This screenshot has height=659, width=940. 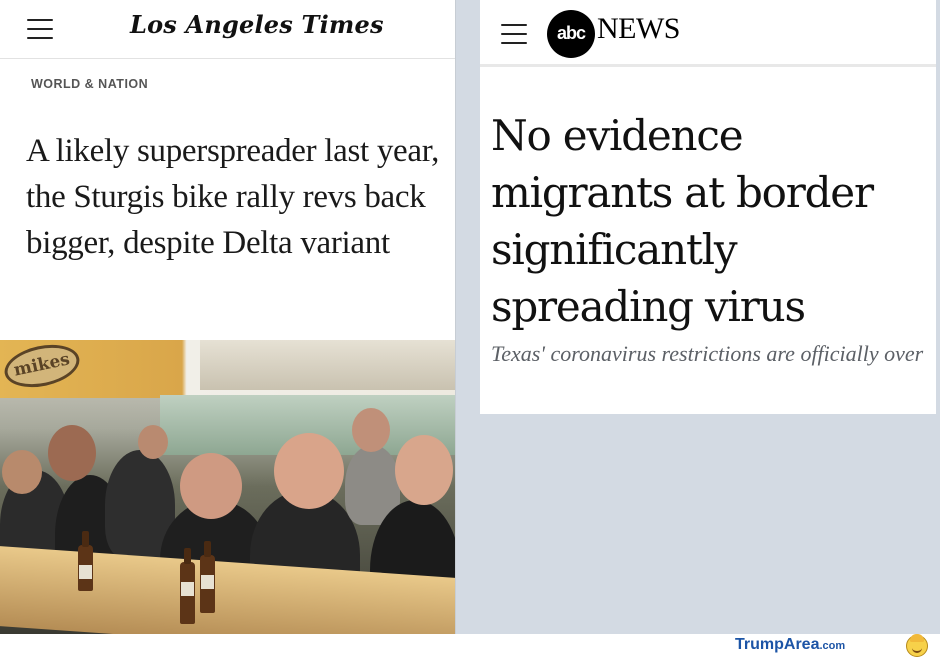 I want to click on tent-canopy, so click(x=327, y=365).